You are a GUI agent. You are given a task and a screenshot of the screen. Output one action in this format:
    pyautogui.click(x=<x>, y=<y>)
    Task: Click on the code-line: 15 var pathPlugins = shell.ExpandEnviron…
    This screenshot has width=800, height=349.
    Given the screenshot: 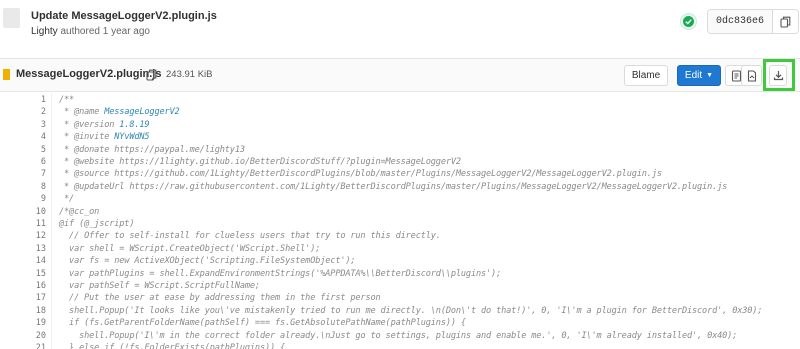 What is the action you would take?
    pyautogui.click(x=400, y=274)
    